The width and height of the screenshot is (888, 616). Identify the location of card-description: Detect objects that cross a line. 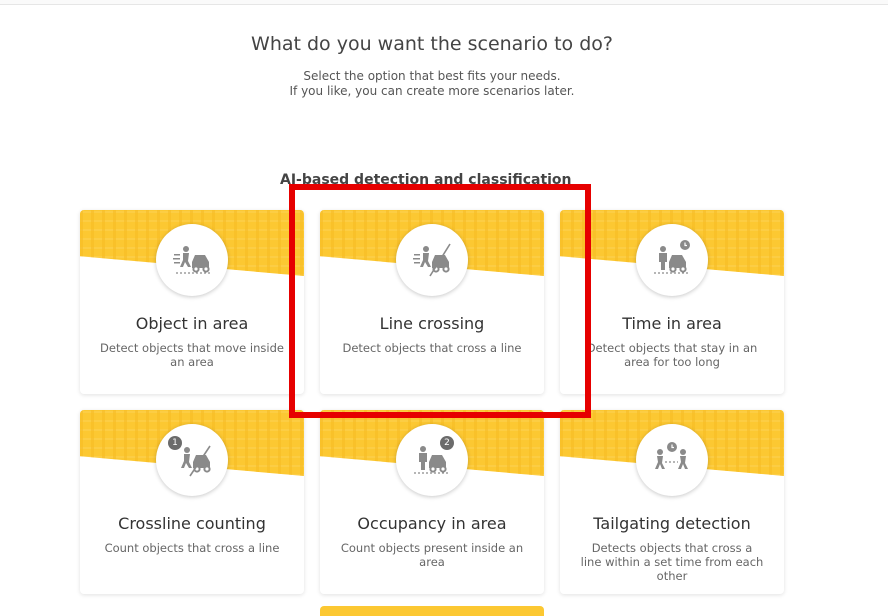
(432, 348).